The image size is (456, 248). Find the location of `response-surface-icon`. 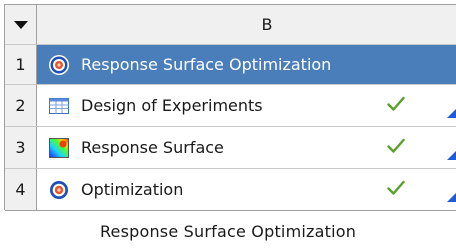

response-surface-icon is located at coordinates (59, 147).